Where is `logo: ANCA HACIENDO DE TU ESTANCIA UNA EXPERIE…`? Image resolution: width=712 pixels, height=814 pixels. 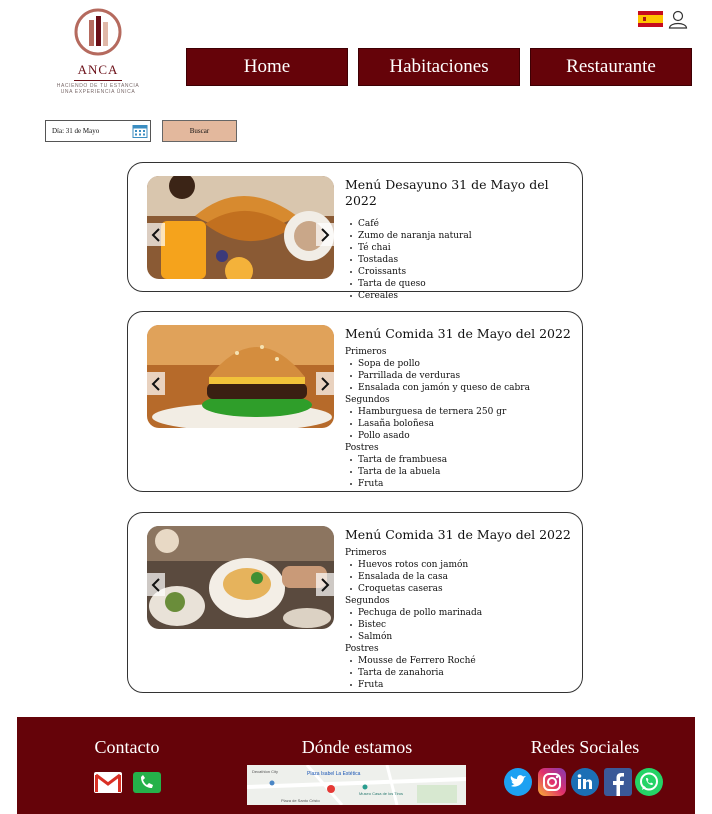
logo: ANCA HACIENDO DE TU ESTANCIA UNA EXPERIE… is located at coordinates (98, 53).